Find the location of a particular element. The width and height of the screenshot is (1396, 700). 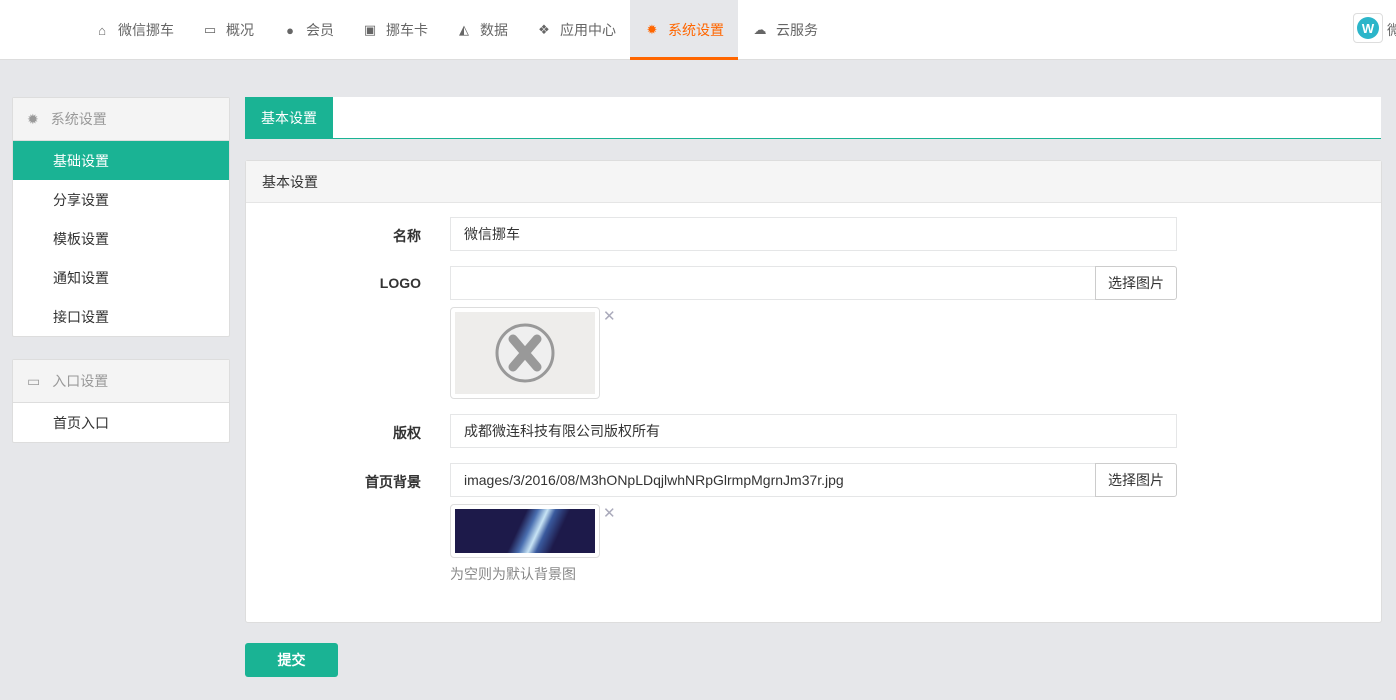

main-nav: ⌂ 微信挪车 ▭ 概况 ● 会员 ▣ 挪车卡 ◭ 数据 ❖ 应用中心 ✹ 系统设置 ☁ 云服务 is located at coordinates (456, 30).